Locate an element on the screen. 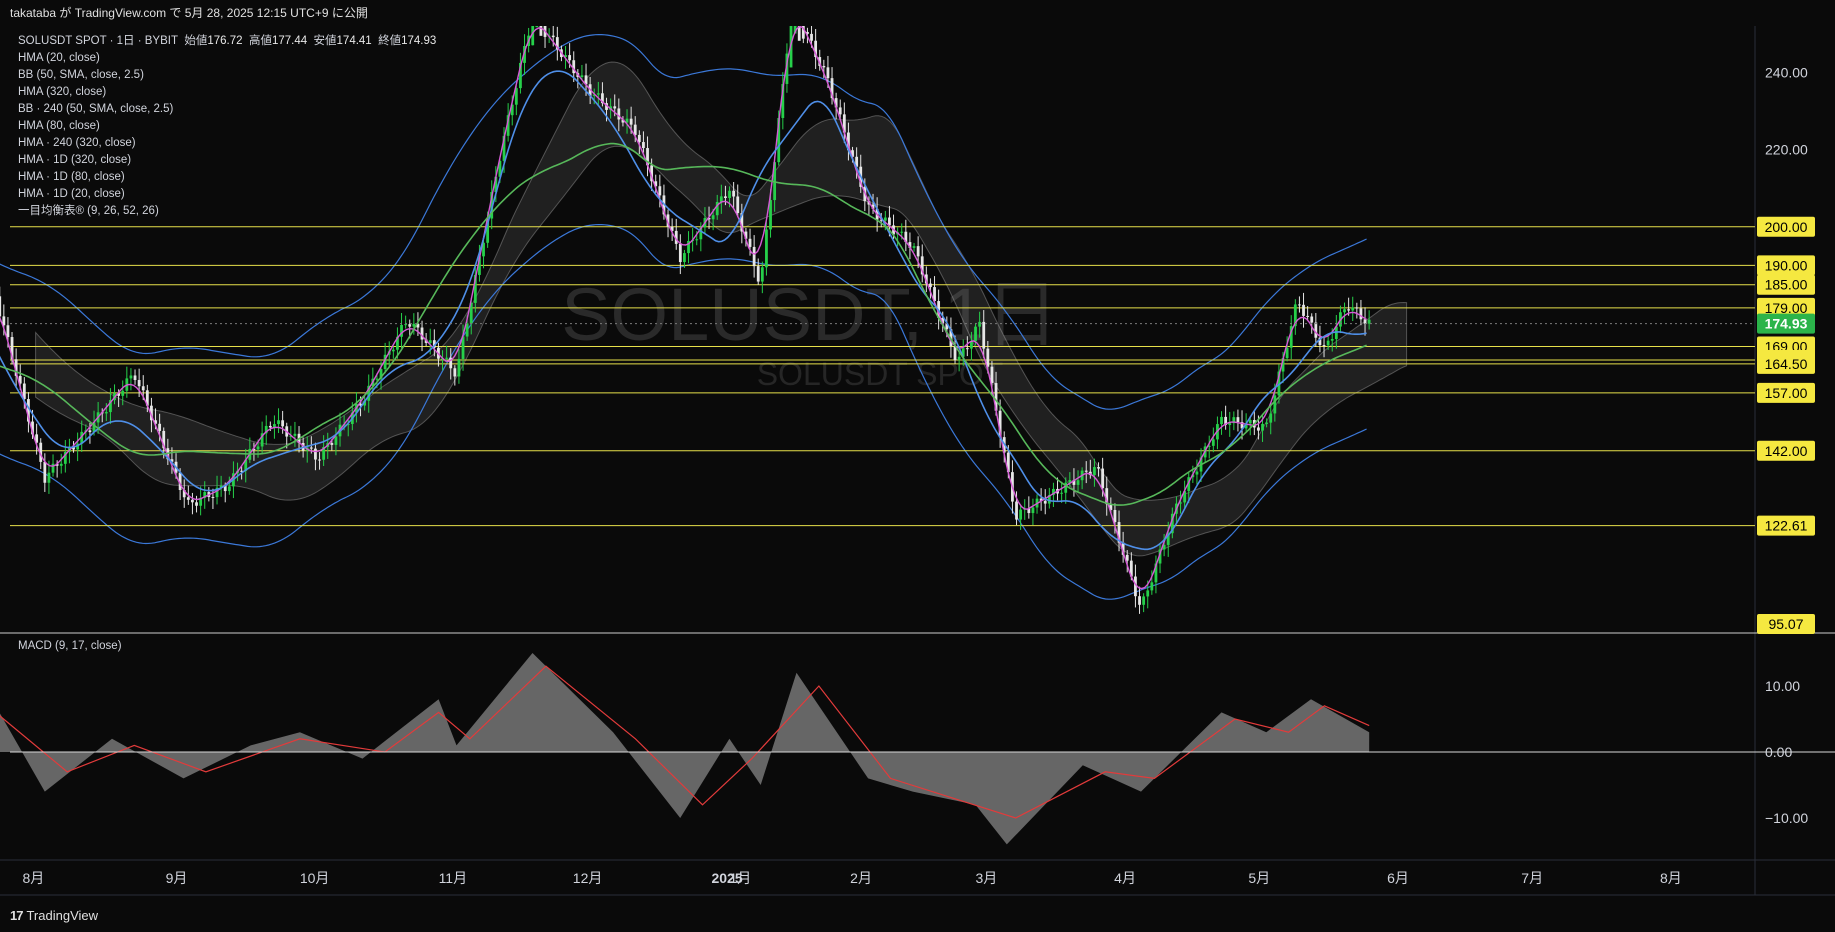  ohlc-open-value: 176.72 is located at coordinates (225, 41).